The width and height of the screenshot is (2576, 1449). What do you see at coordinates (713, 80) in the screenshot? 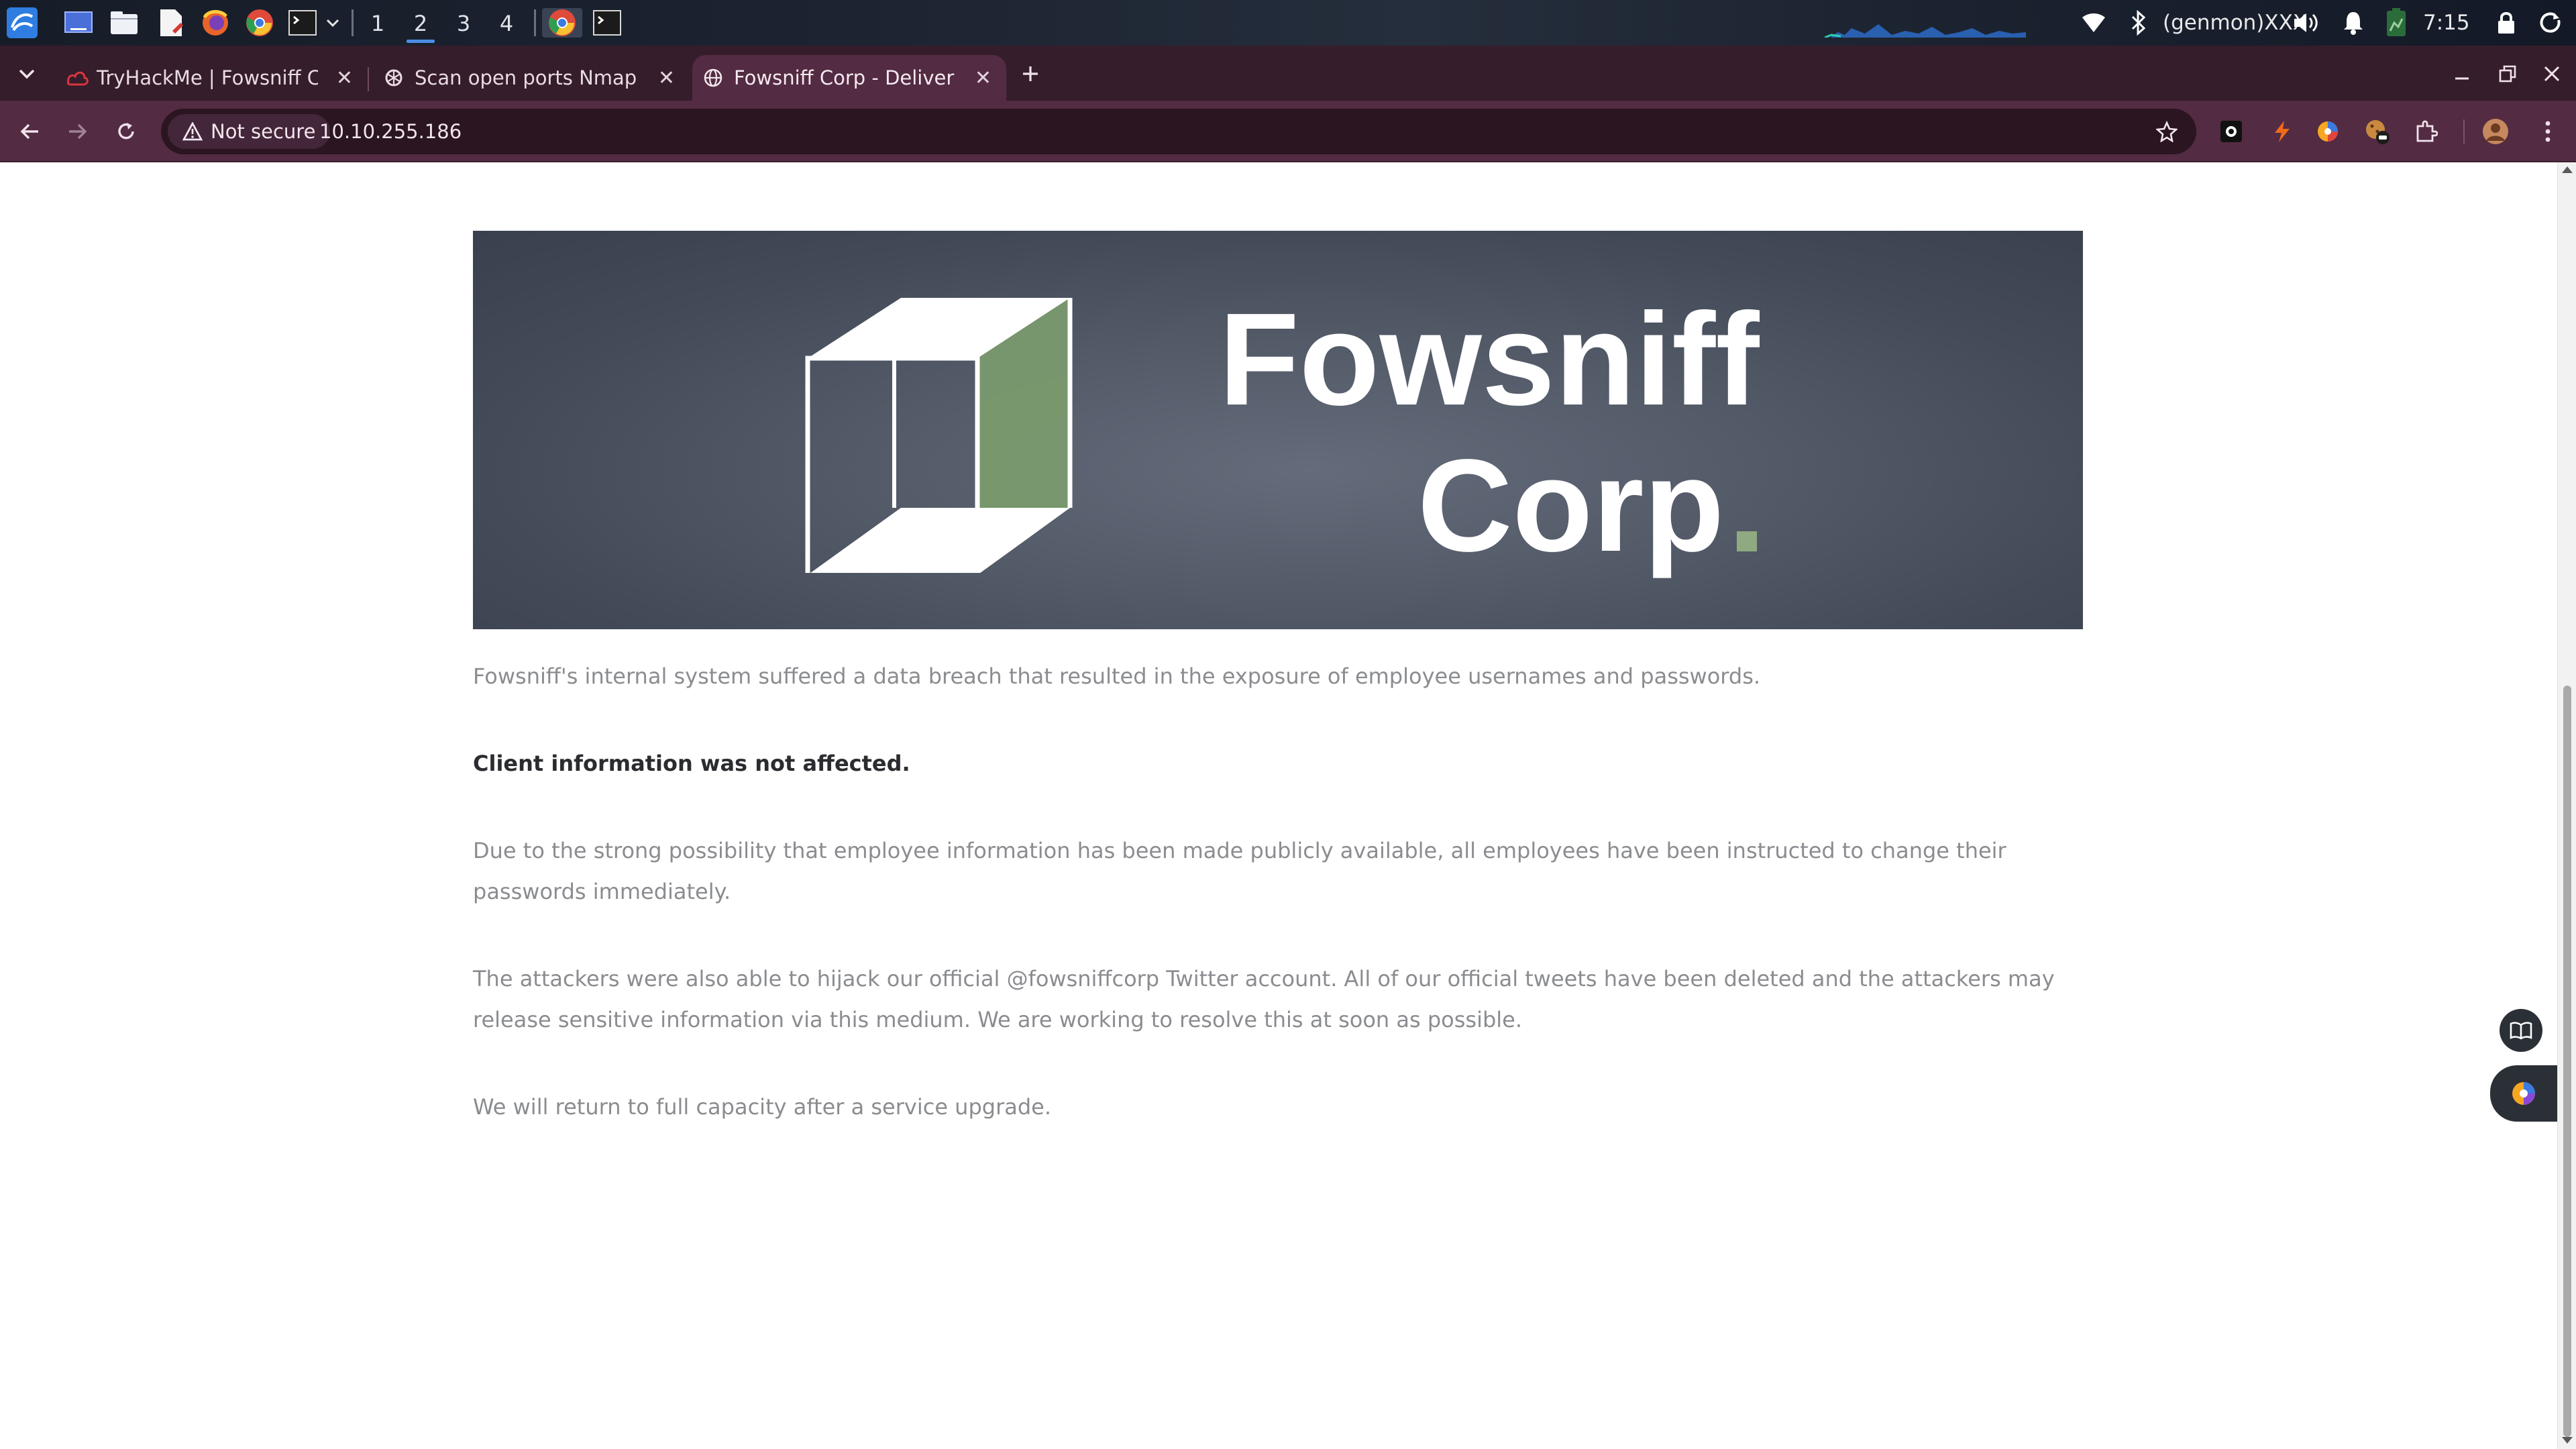
I see `globe-icon` at bounding box center [713, 80].